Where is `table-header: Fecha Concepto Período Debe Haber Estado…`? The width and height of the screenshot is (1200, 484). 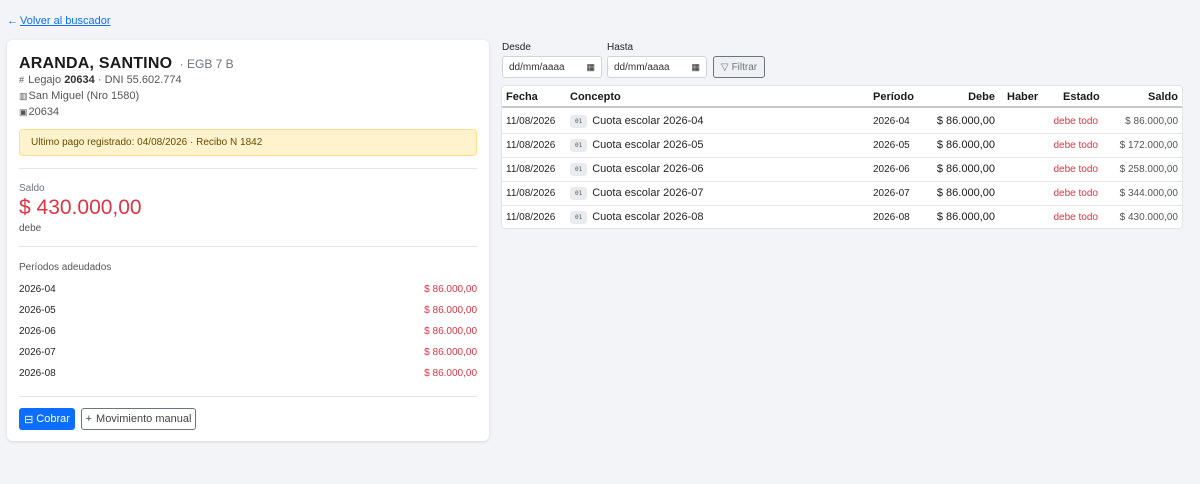
table-header: Fecha Concepto Período Debe Haber Estado… is located at coordinates (842, 97).